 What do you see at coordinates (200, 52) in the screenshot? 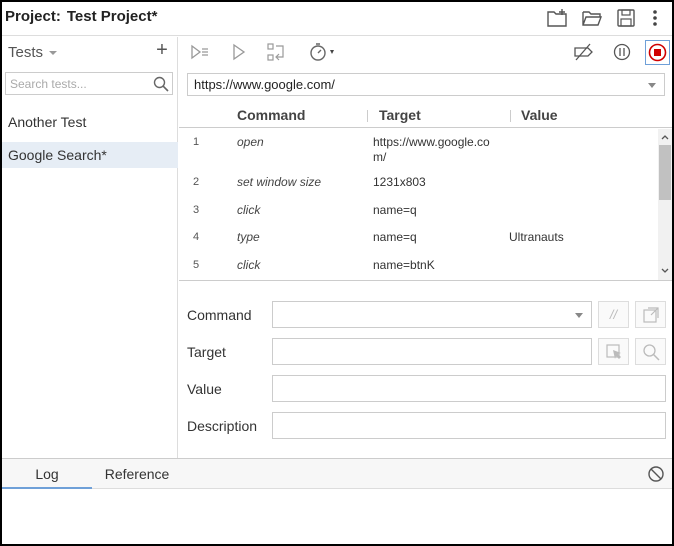
I see `run-all-tests-icon` at bounding box center [200, 52].